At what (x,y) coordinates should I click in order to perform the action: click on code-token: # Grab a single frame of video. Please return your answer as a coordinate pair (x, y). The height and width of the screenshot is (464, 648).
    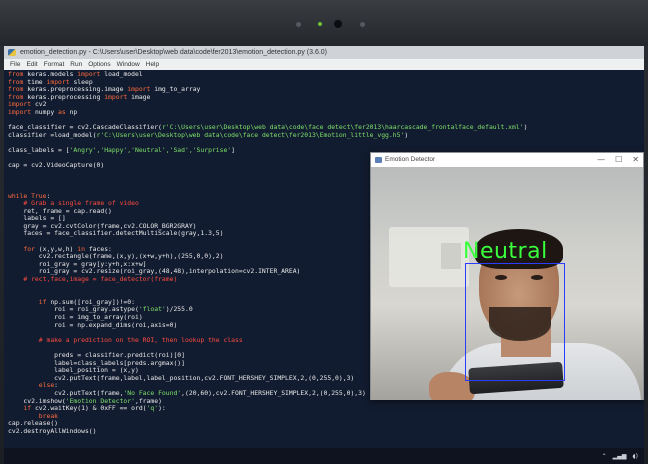
    Looking at the image, I should click on (73, 204).